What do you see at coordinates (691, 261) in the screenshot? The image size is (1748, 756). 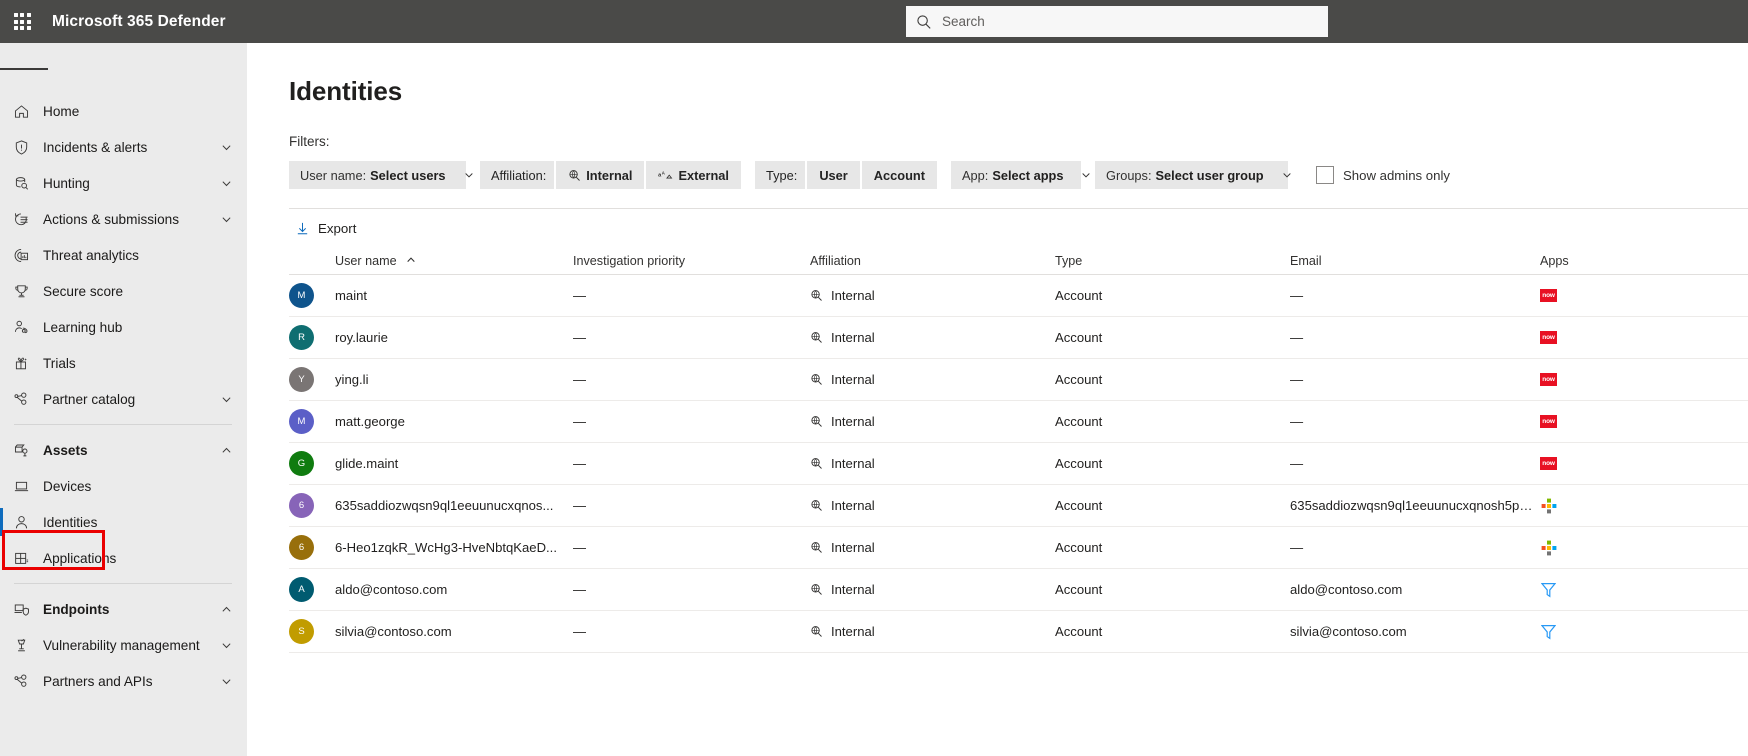 I see `th-investigation-priority: Investigation priority` at bounding box center [691, 261].